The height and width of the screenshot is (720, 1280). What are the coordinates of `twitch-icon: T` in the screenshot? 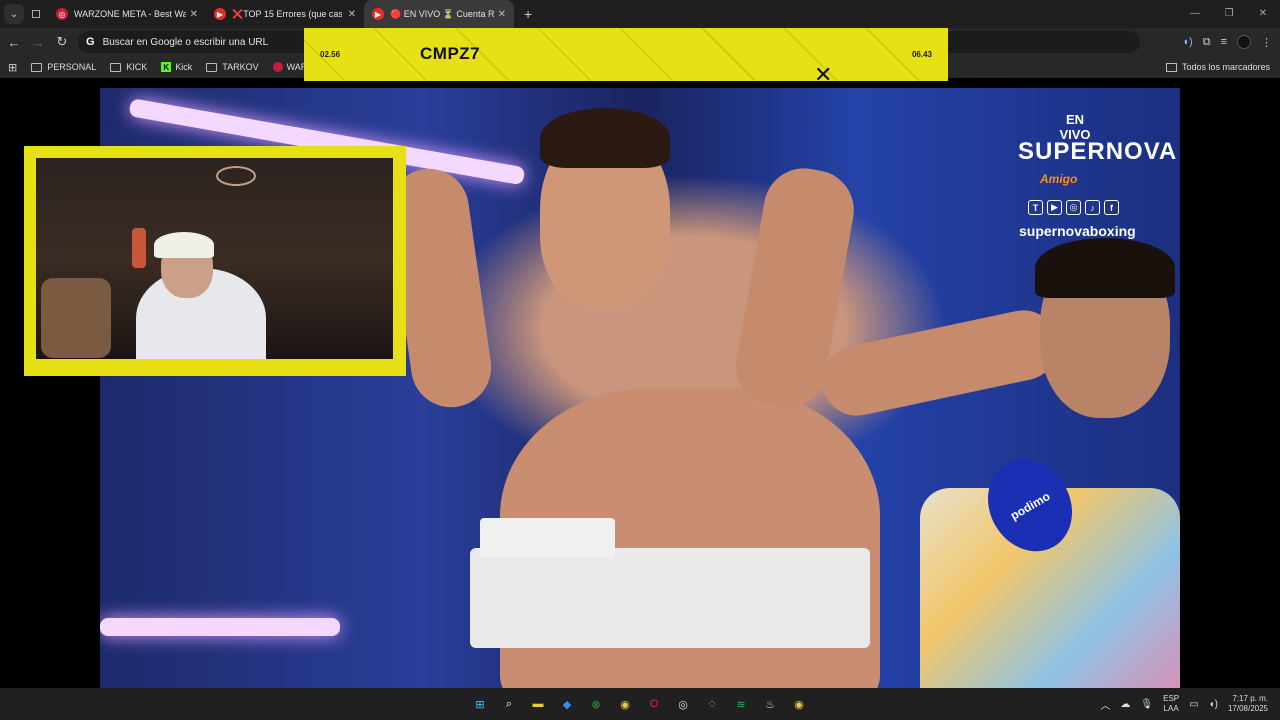 It's located at (1035, 207).